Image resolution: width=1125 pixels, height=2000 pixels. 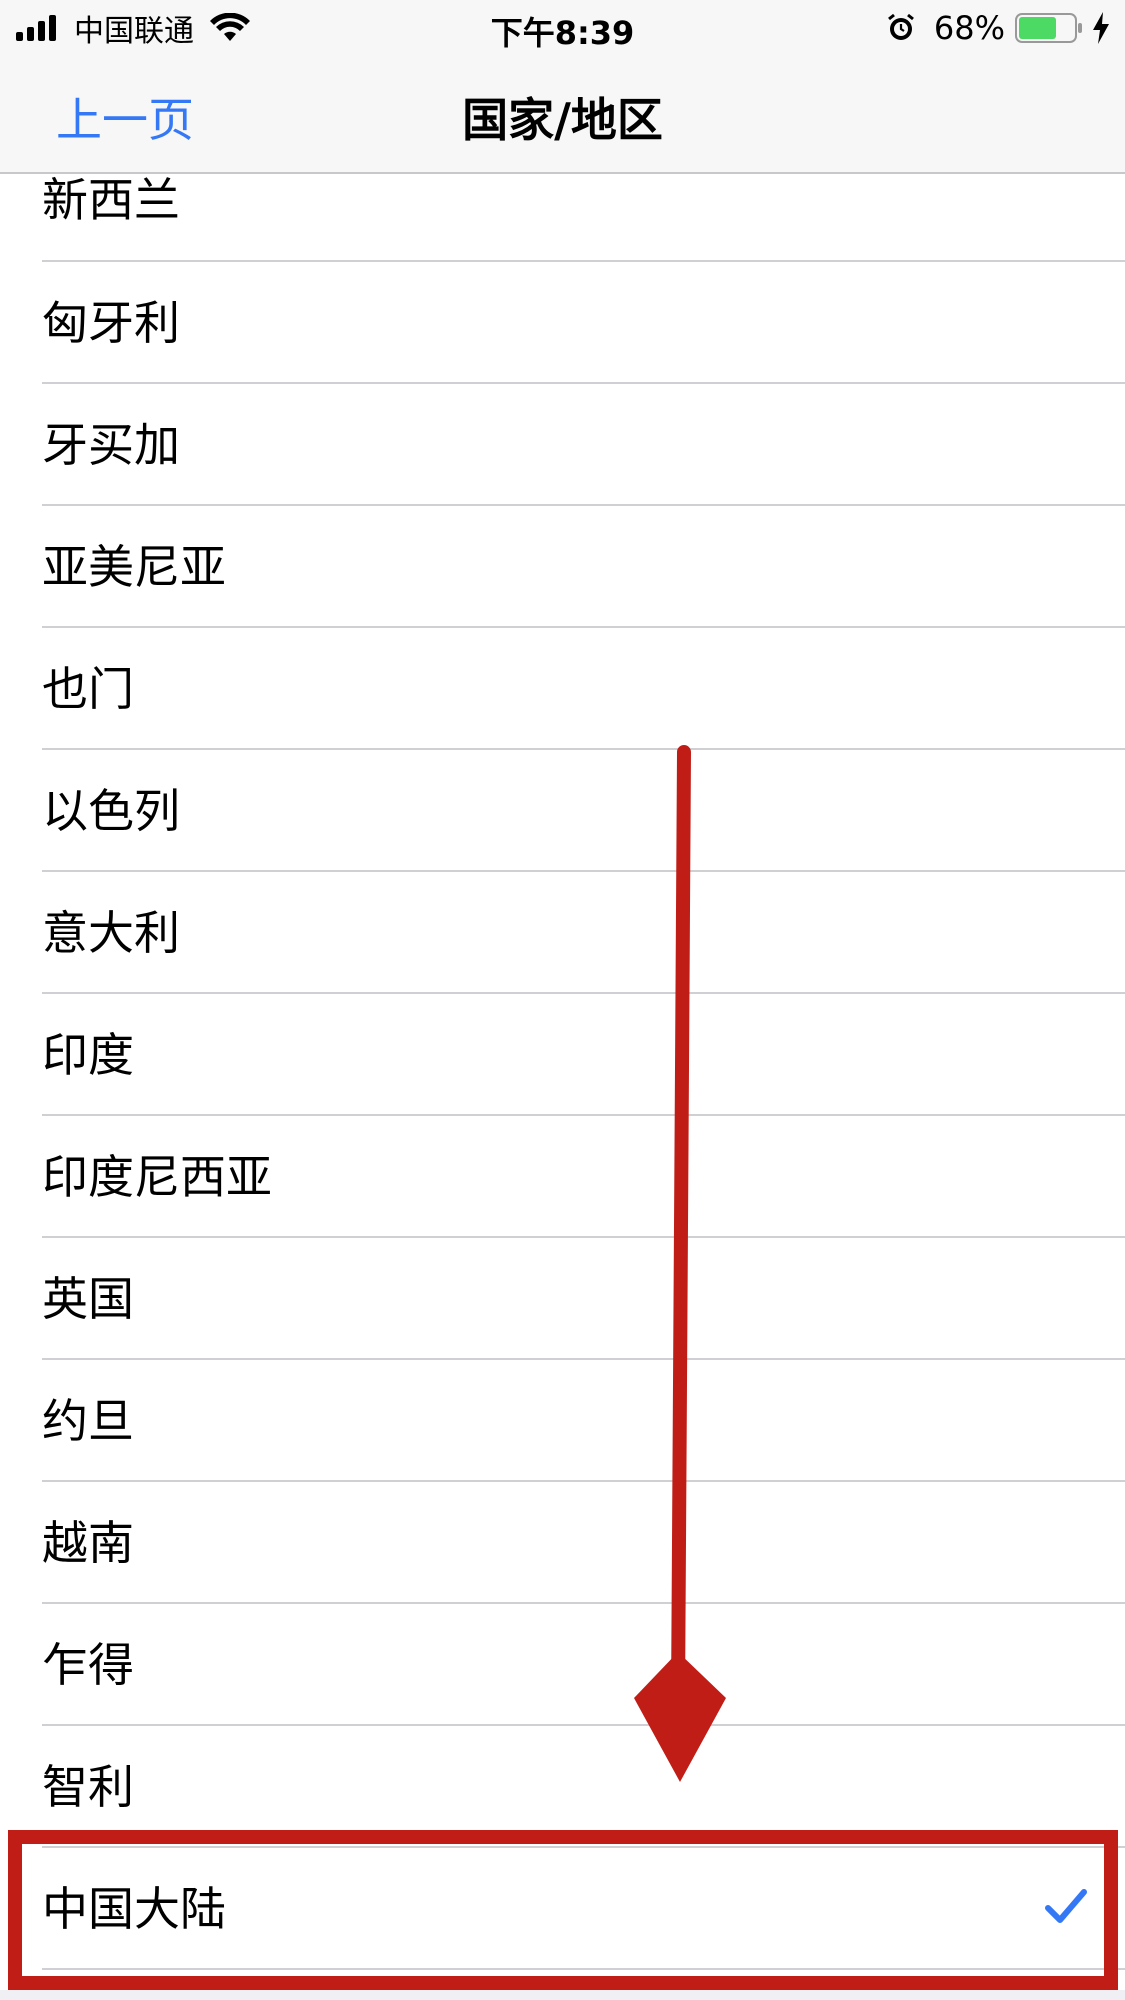 I want to click on list-item-label: 智利, so click(x=88, y=1787).